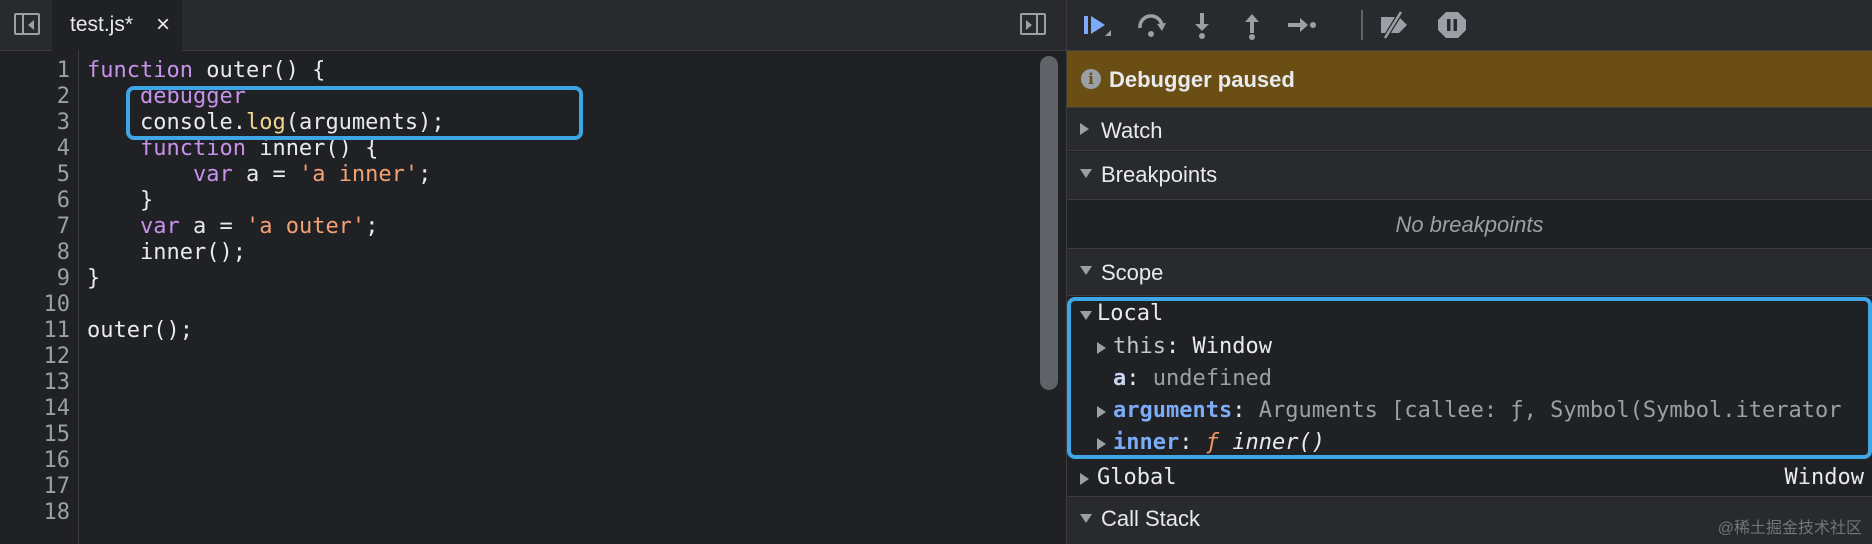 The height and width of the screenshot is (544, 1872). I want to click on code-line-1: function outer() {, so click(206, 70).